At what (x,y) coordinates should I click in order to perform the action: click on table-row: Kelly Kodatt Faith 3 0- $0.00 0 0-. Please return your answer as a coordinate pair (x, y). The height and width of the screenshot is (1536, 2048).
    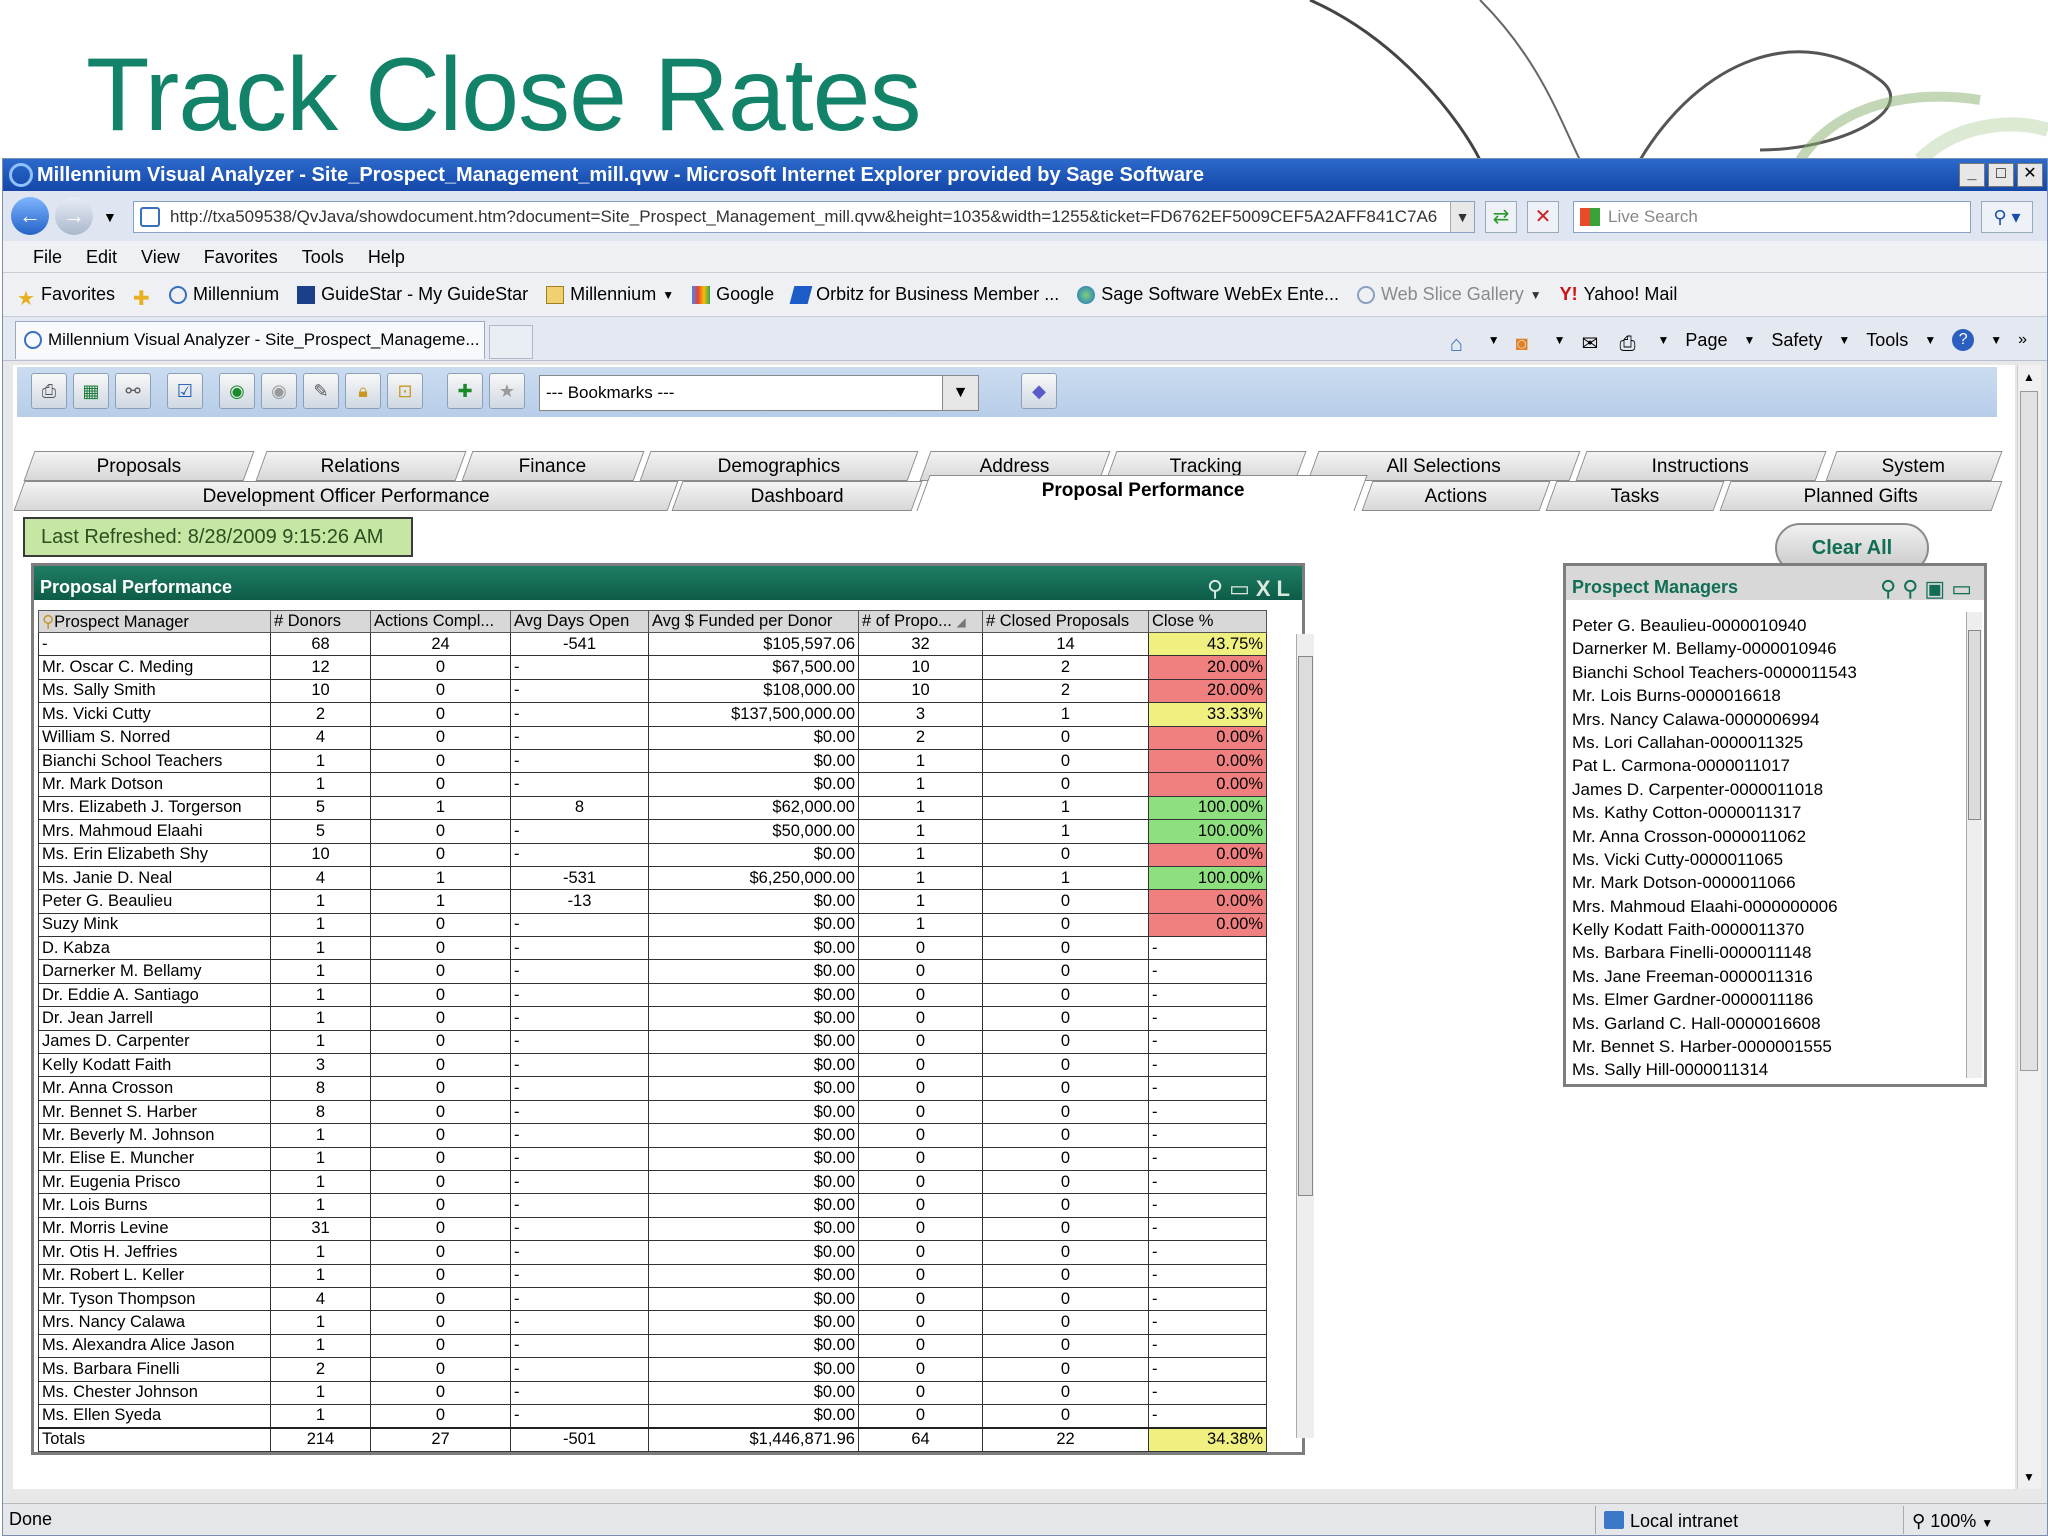
    Looking at the image, I should click on (652, 1065).